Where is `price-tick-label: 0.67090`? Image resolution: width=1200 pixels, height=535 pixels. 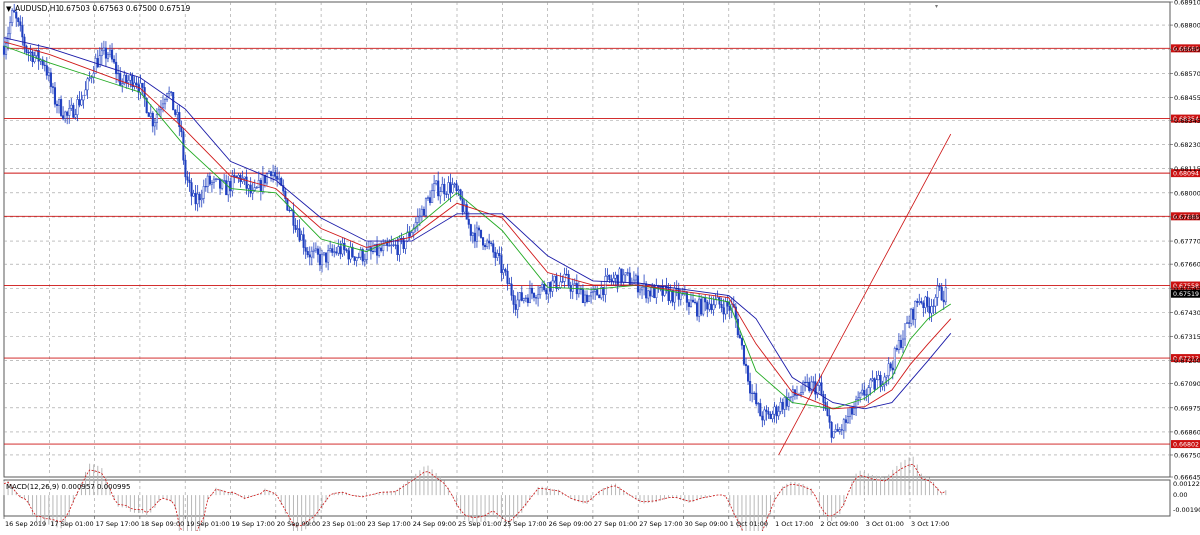
price-tick-label: 0.67090 is located at coordinates (1187, 384).